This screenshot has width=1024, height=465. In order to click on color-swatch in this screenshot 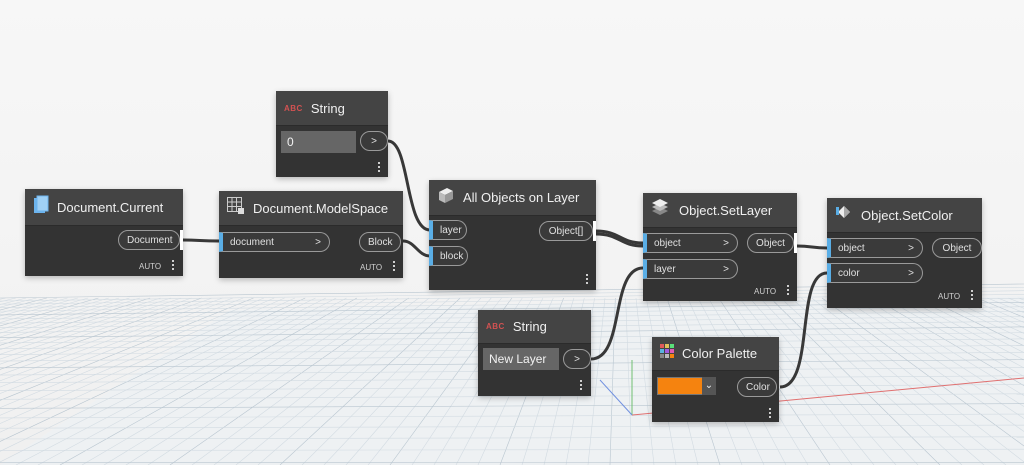, I will do `click(680, 386)`.